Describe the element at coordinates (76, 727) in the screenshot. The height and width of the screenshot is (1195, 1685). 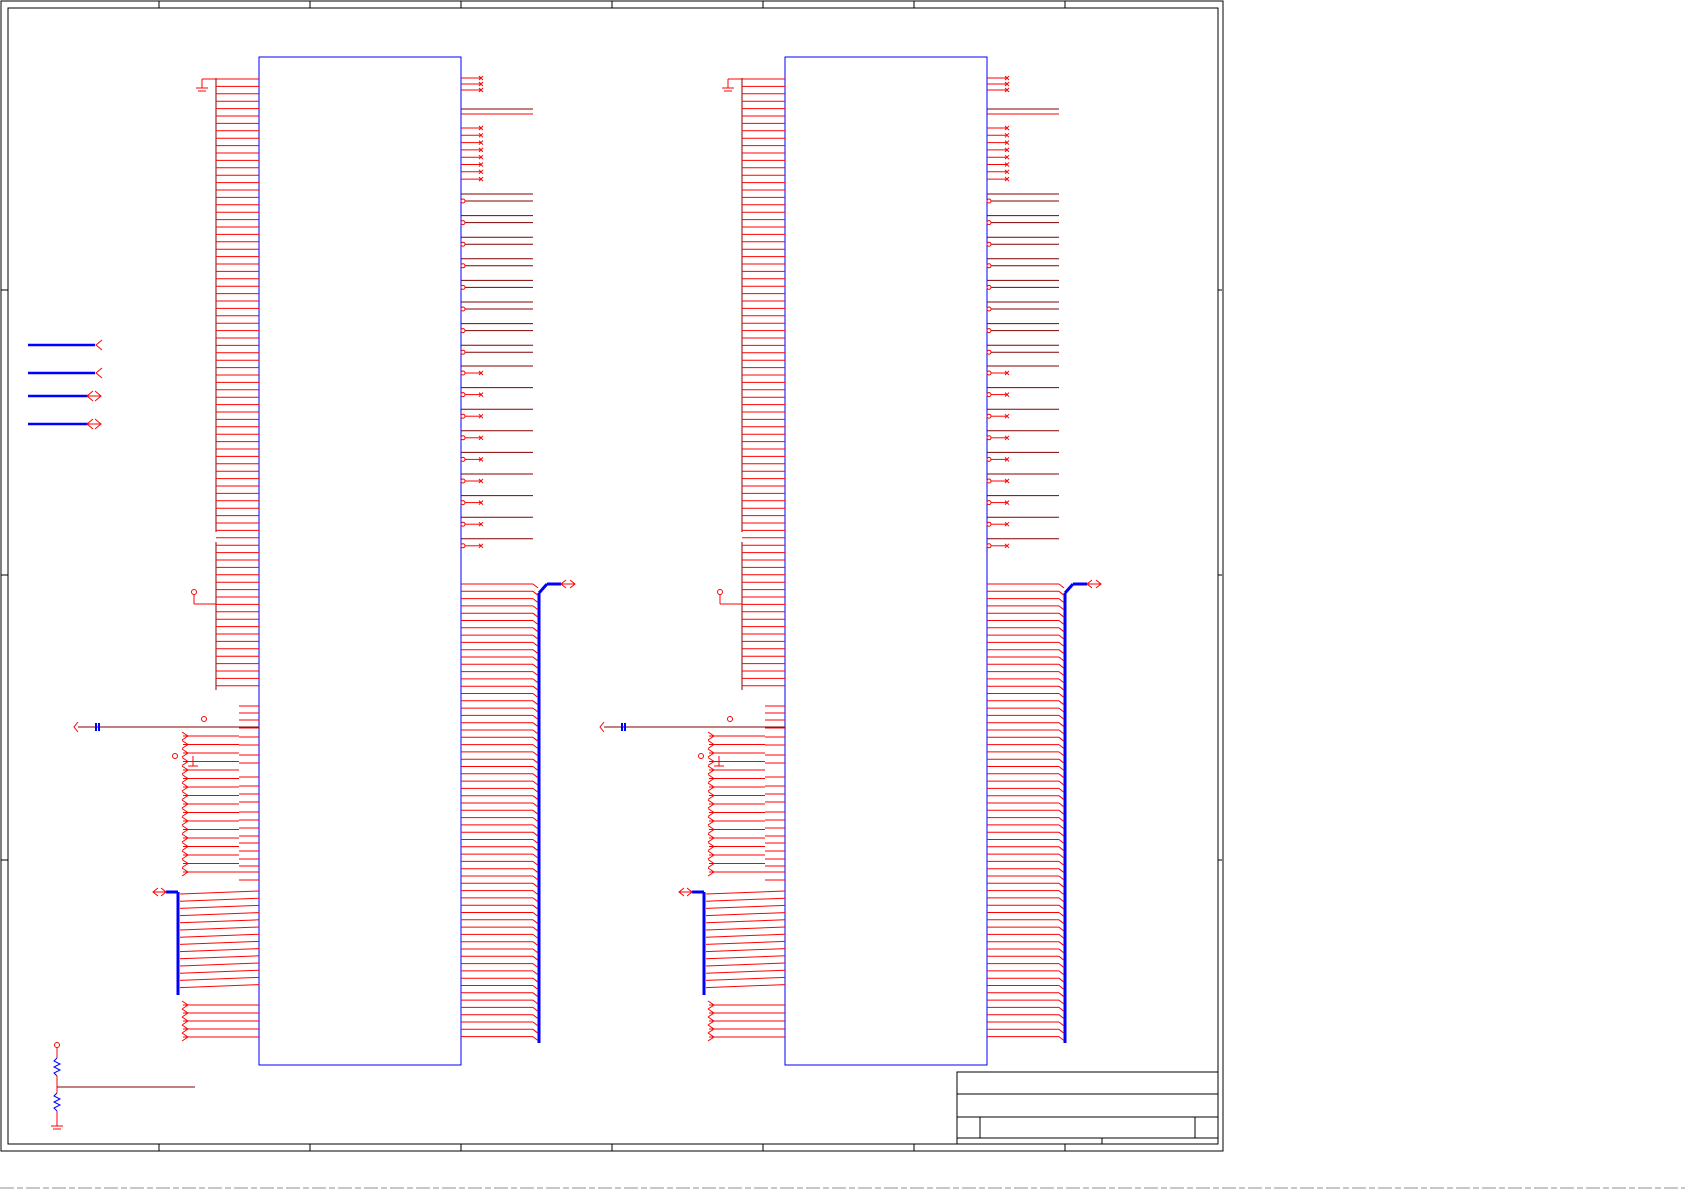
I see `cap-terminal` at that location.